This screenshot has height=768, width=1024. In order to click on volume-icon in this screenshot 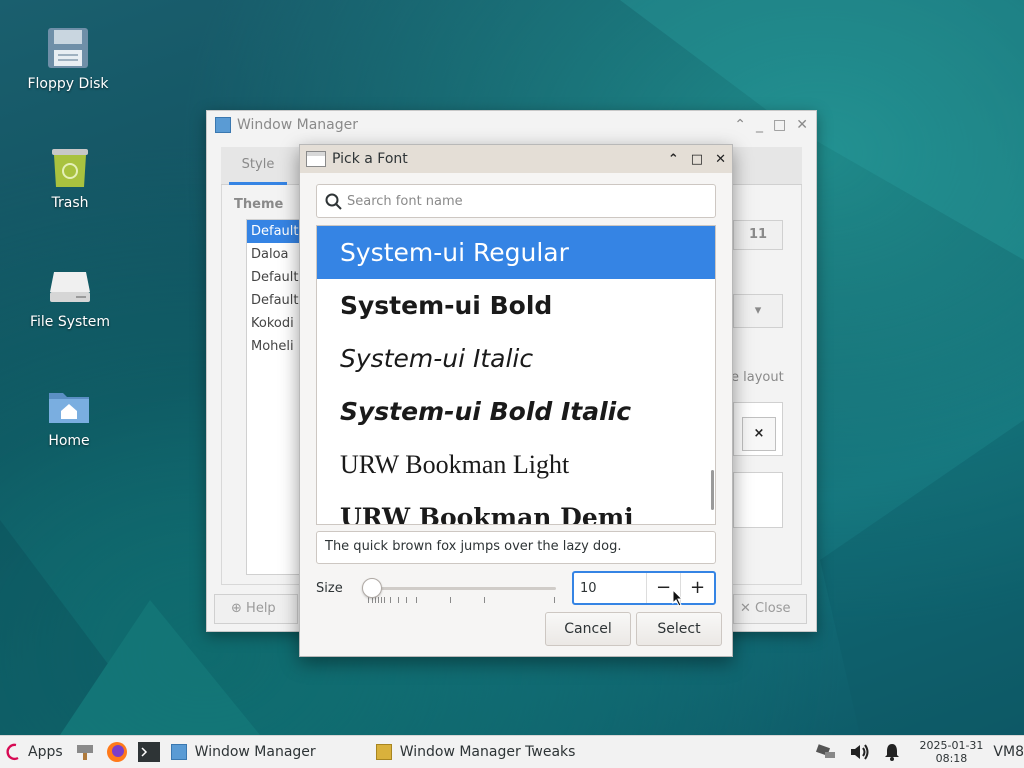, I will do `click(860, 752)`.